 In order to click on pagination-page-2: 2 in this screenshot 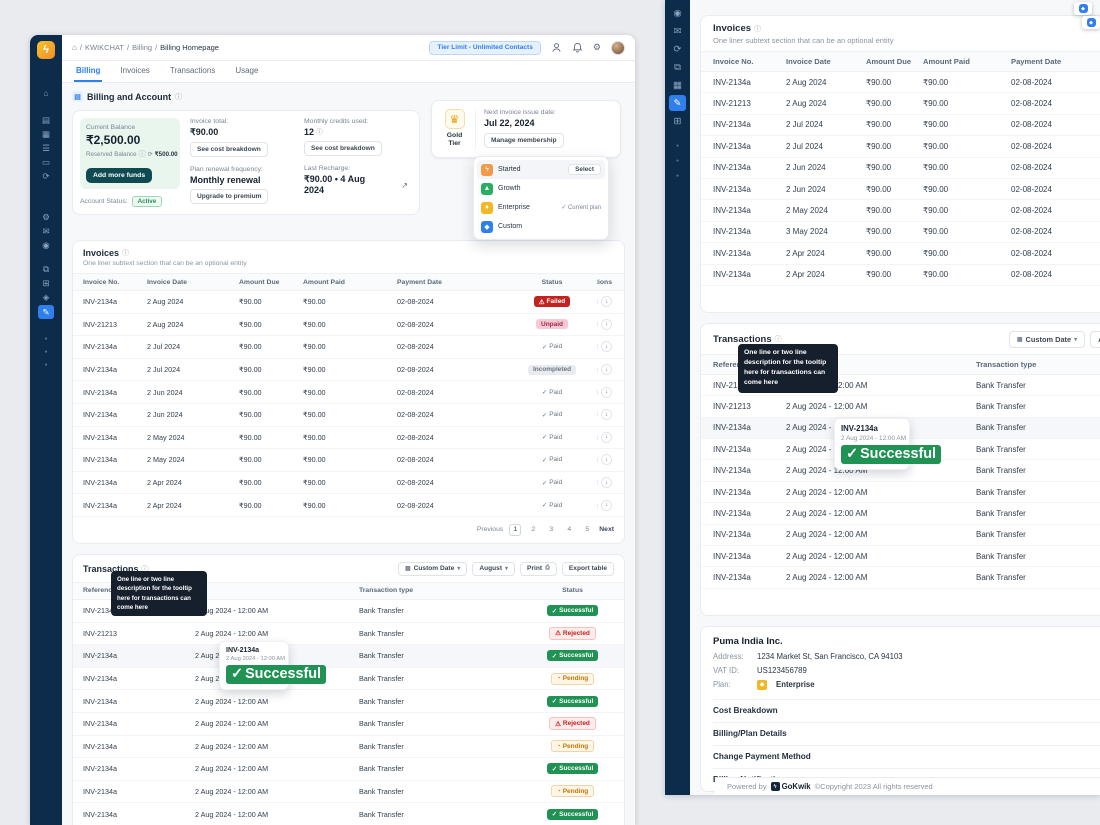, I will do `click(533, 530)`.